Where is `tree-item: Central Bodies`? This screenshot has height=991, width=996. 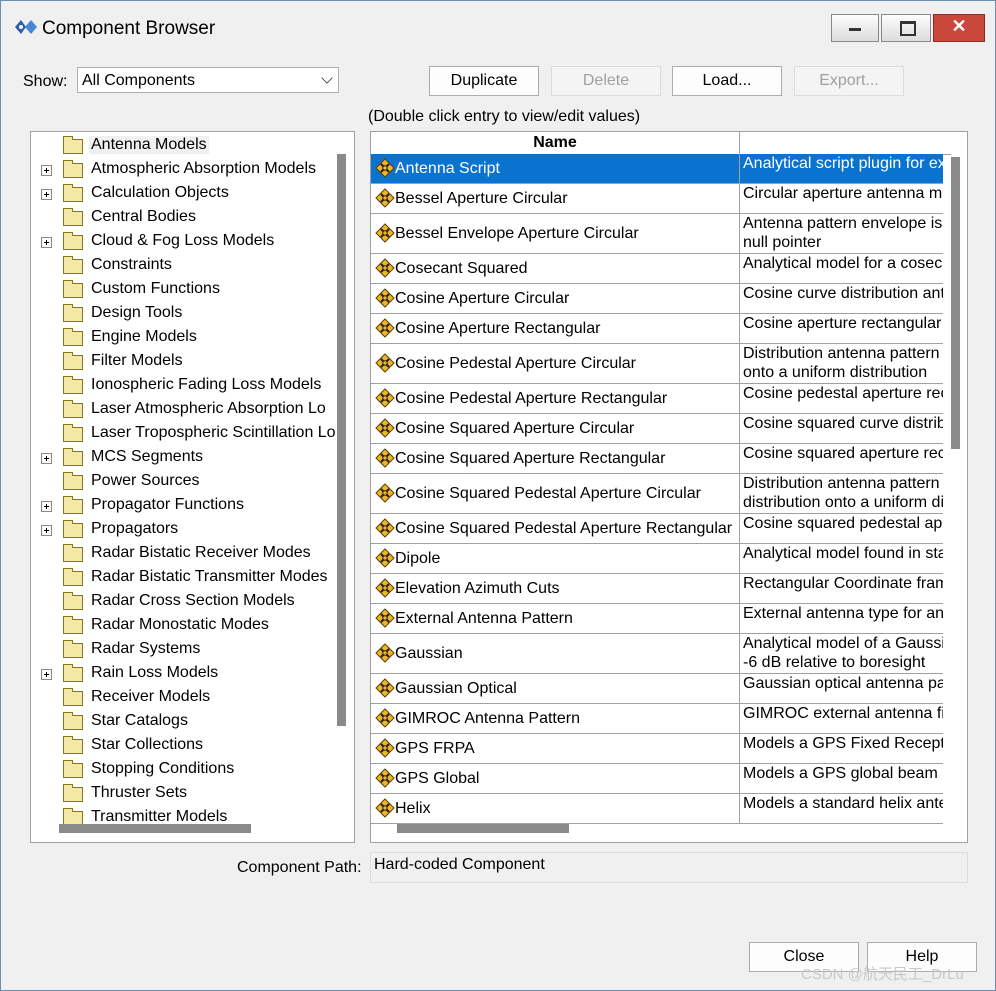
tree-item: Central Bodies is located at coordinates (181, 219).